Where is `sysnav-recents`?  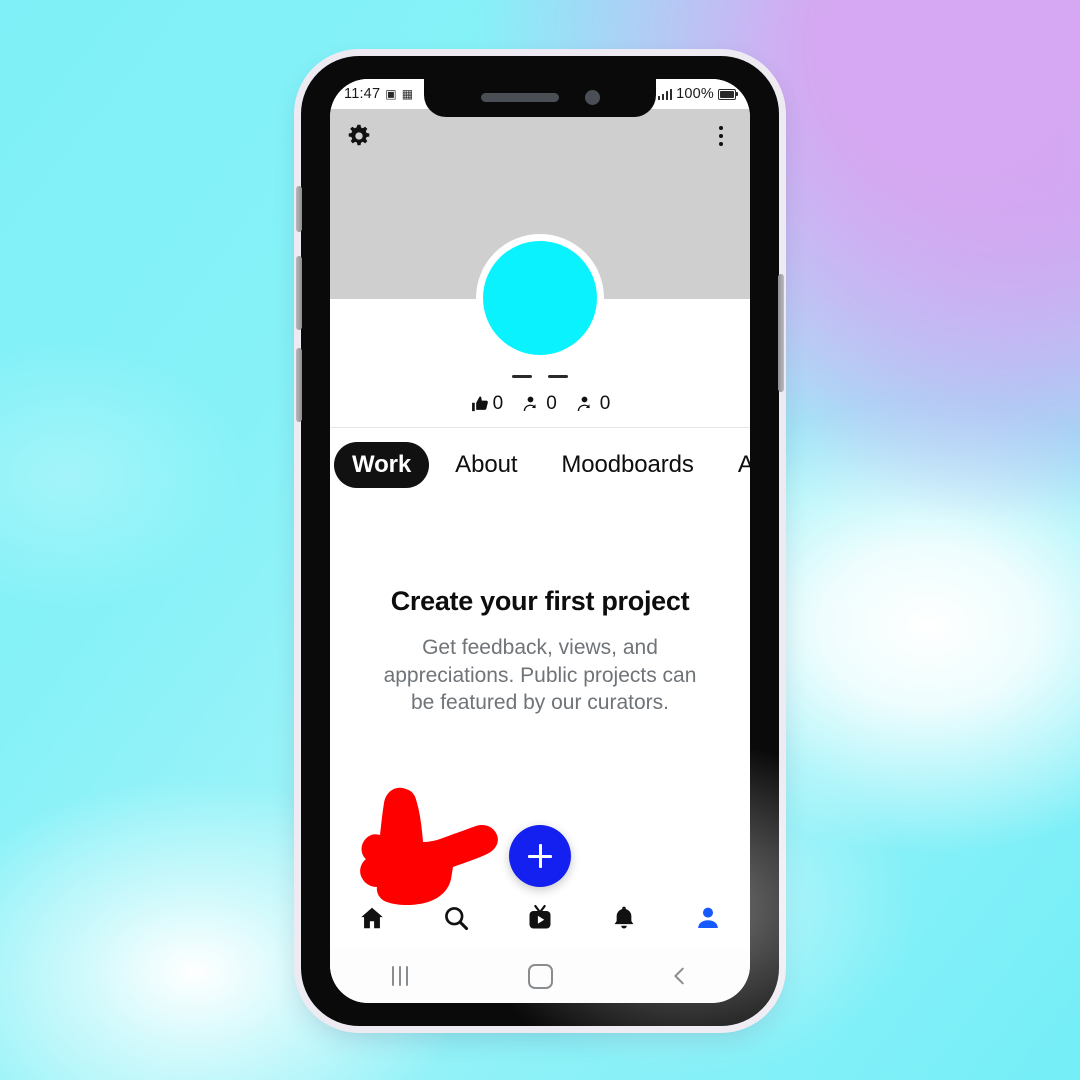
sysnav-recents is located at coordinates (400, 976).